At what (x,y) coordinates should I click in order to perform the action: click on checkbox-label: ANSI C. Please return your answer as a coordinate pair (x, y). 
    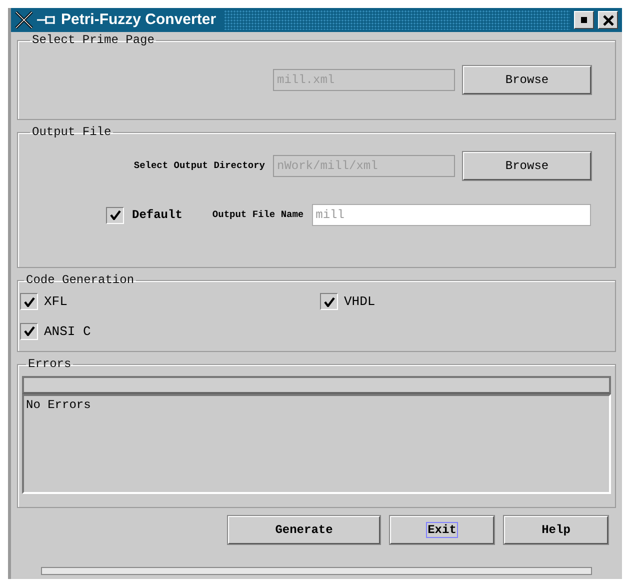
    Looking at the image, I should click on (67, 331).